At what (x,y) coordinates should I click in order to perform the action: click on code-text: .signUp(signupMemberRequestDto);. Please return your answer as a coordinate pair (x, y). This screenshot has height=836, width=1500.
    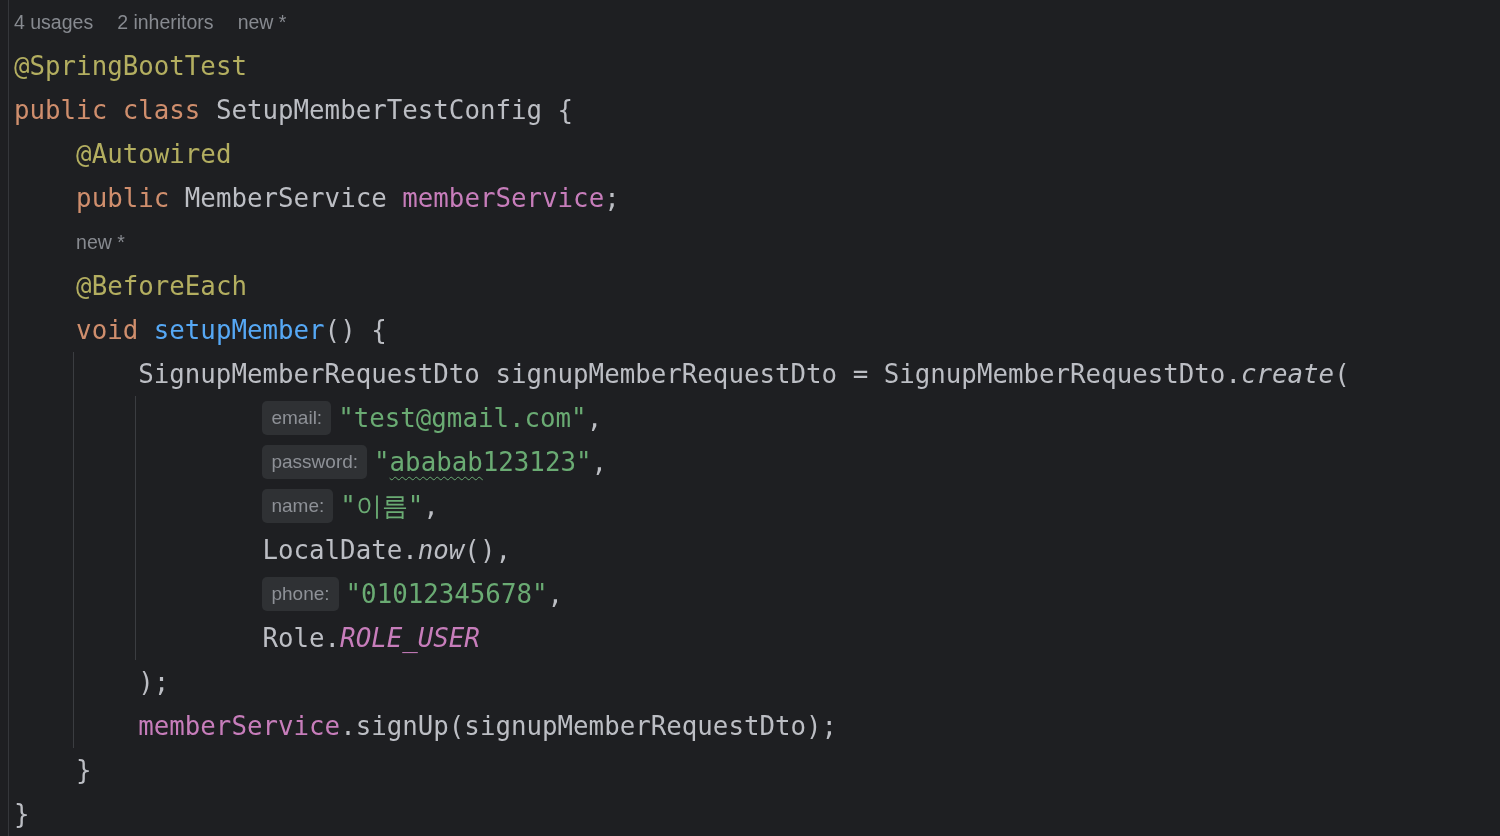
    Looking at the image, I should click on (589, 726).